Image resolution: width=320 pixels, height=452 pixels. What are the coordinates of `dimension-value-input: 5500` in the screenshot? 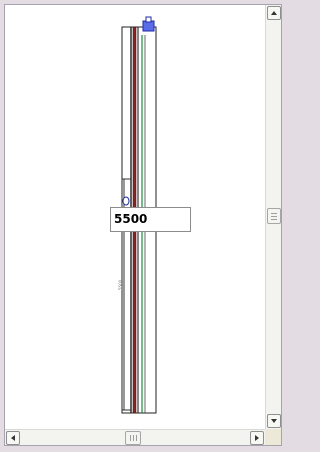 It's located at (150, 219).